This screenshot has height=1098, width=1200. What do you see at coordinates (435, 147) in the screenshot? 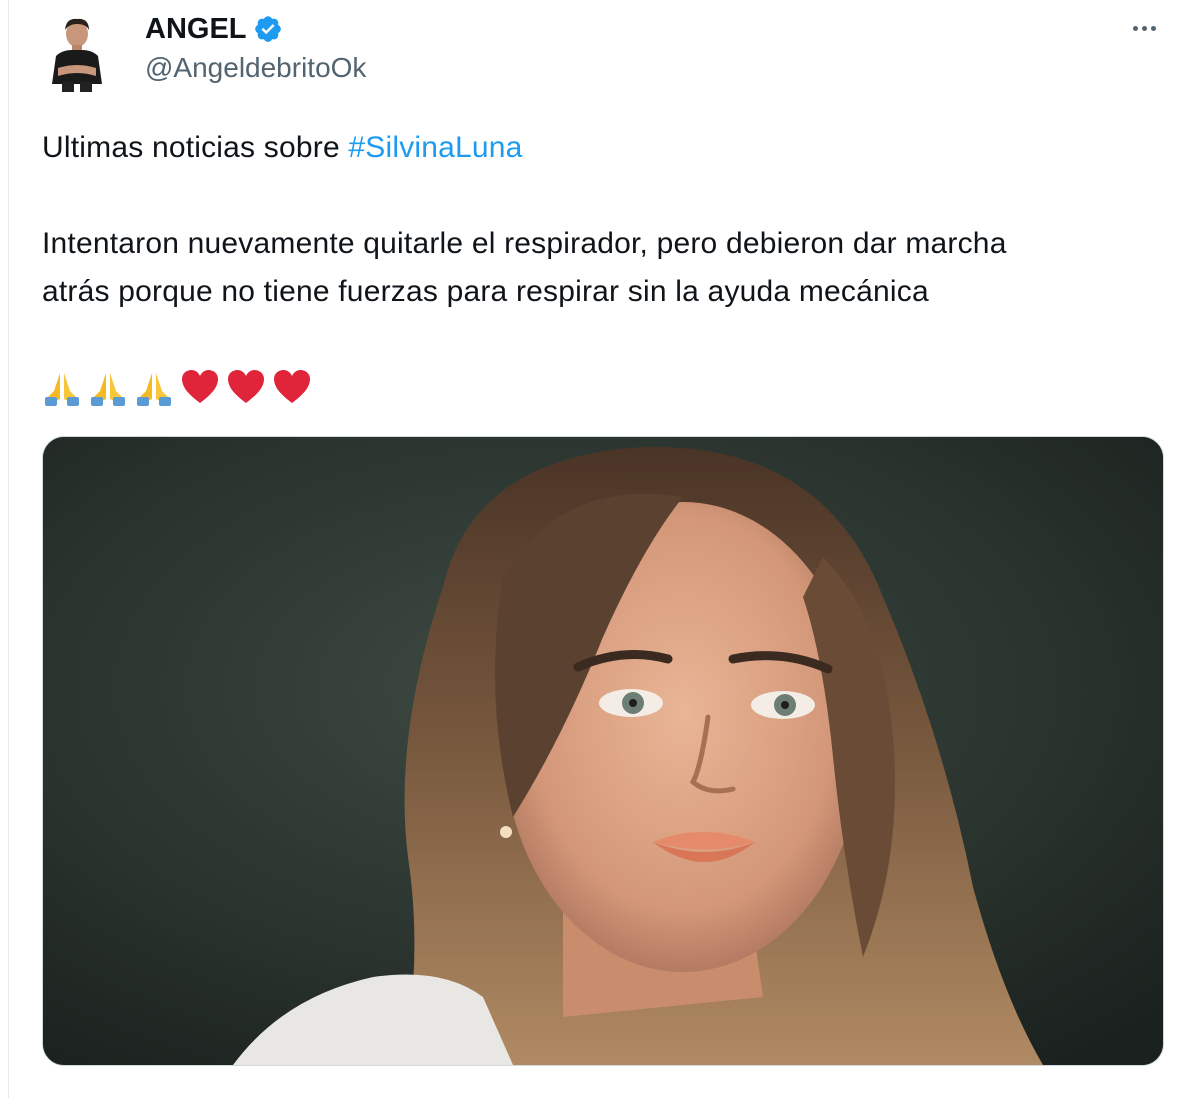
I see `hashtag-link: #SilvinaLuna` at bounding box center [435, 147].